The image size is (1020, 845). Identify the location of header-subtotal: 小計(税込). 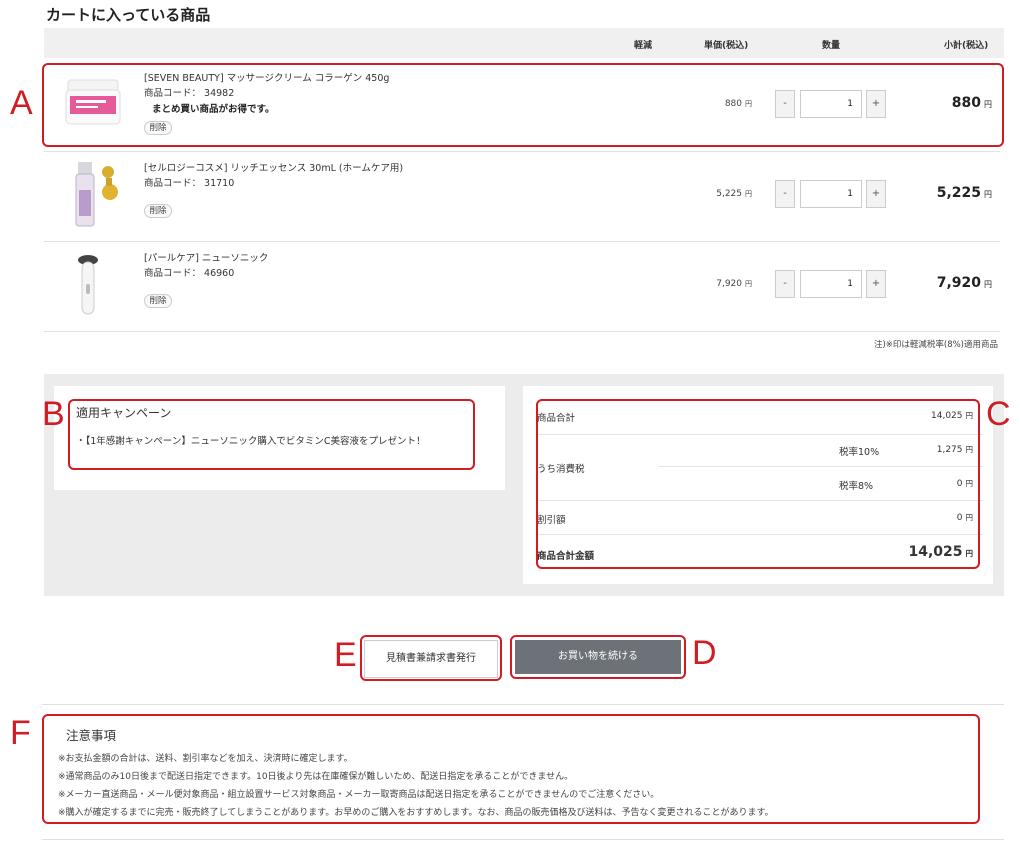
(966, 46).